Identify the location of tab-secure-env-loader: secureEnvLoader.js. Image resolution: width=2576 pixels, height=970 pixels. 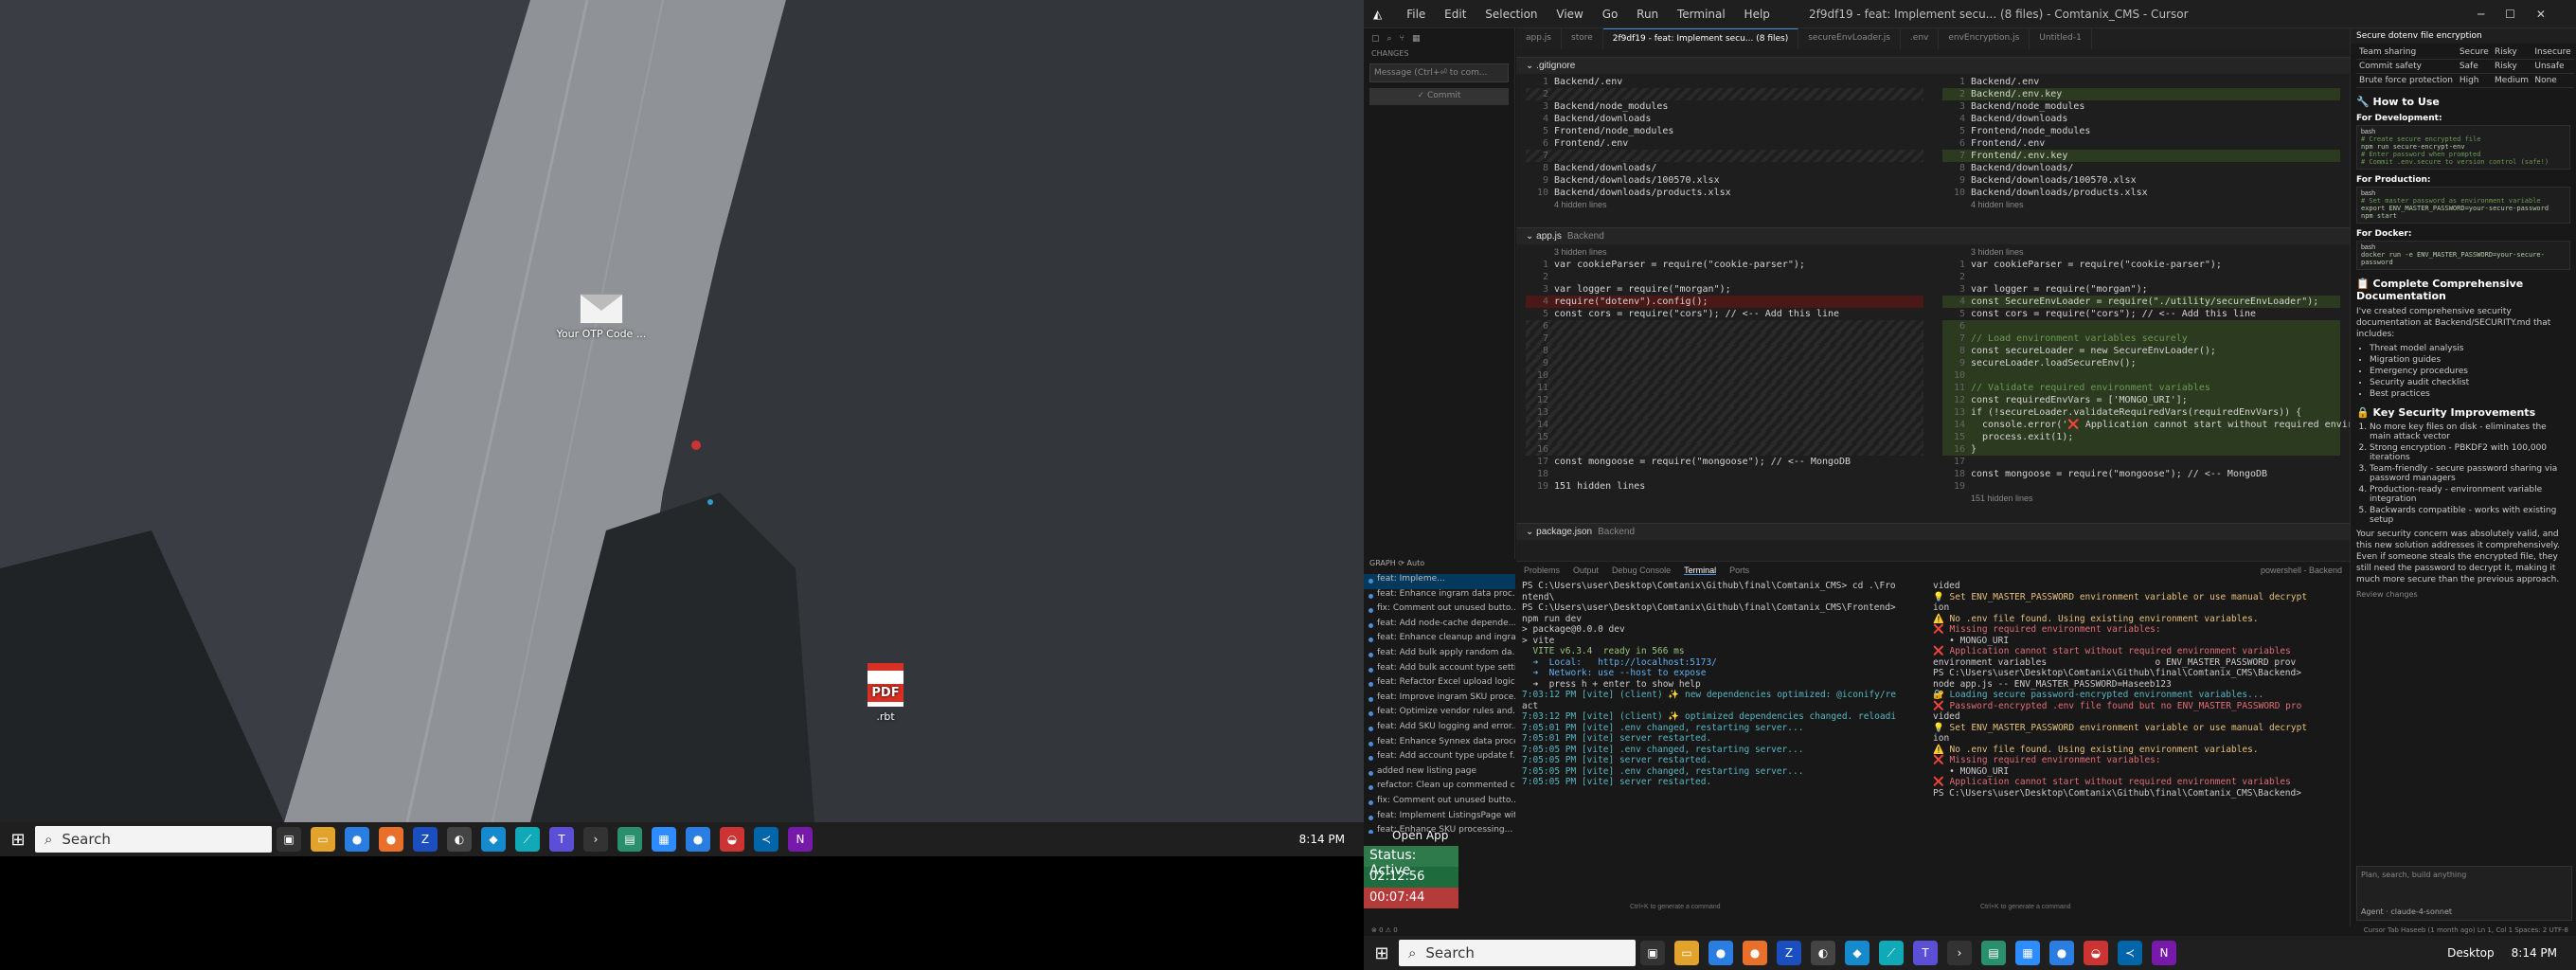
(1849, 38).